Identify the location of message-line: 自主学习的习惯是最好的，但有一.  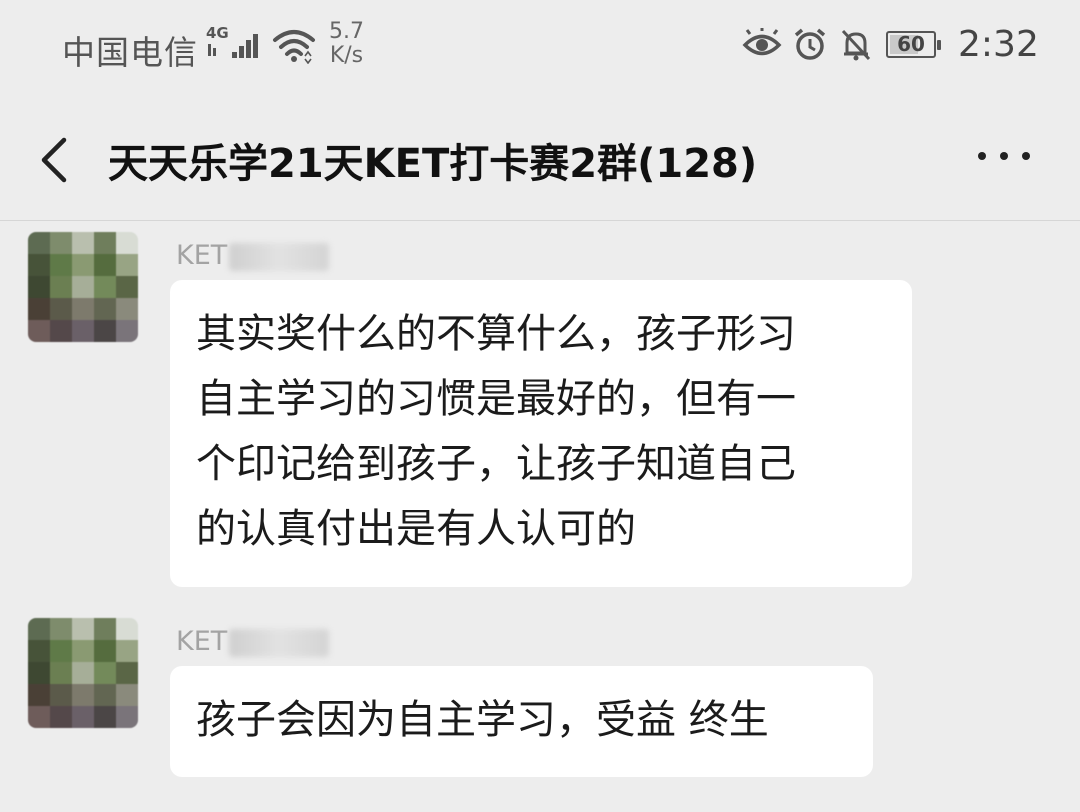
(496, 399).